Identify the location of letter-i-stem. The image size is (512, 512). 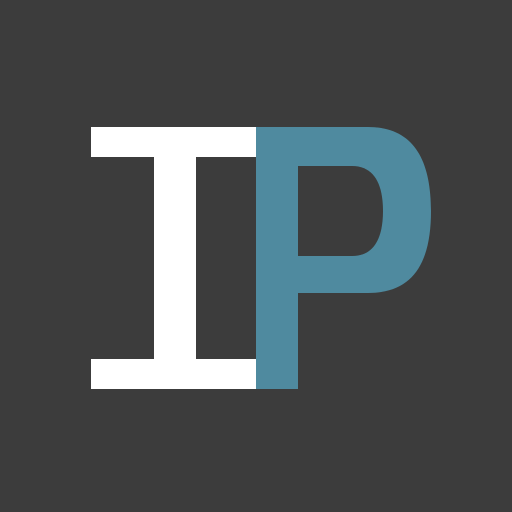
(175, 258).